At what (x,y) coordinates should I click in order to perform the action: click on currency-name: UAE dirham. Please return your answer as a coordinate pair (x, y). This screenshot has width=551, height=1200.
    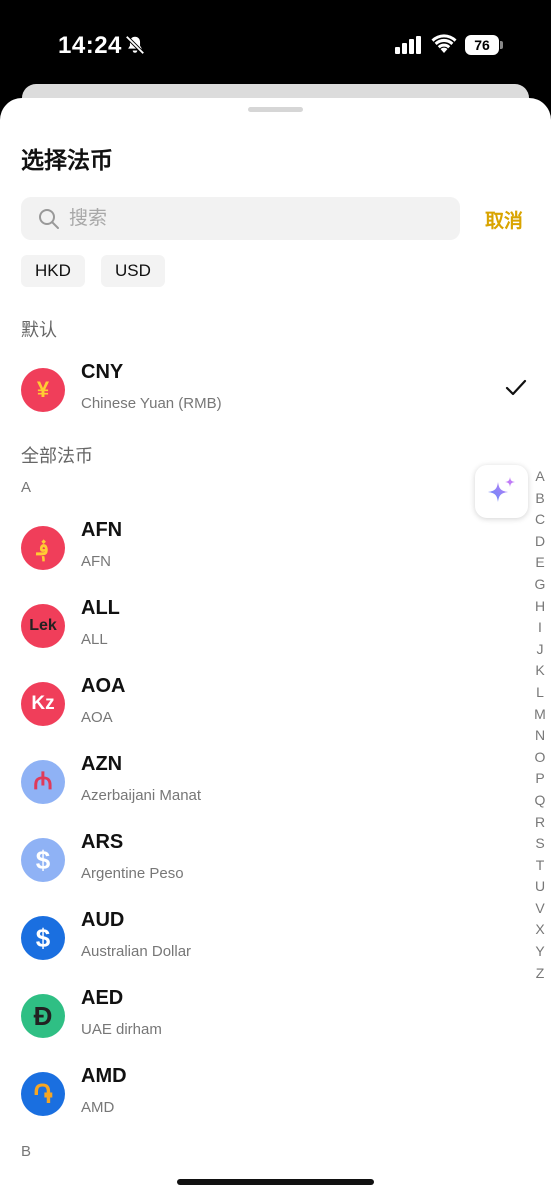
    Looking at the image, I should click on (121, 1029).